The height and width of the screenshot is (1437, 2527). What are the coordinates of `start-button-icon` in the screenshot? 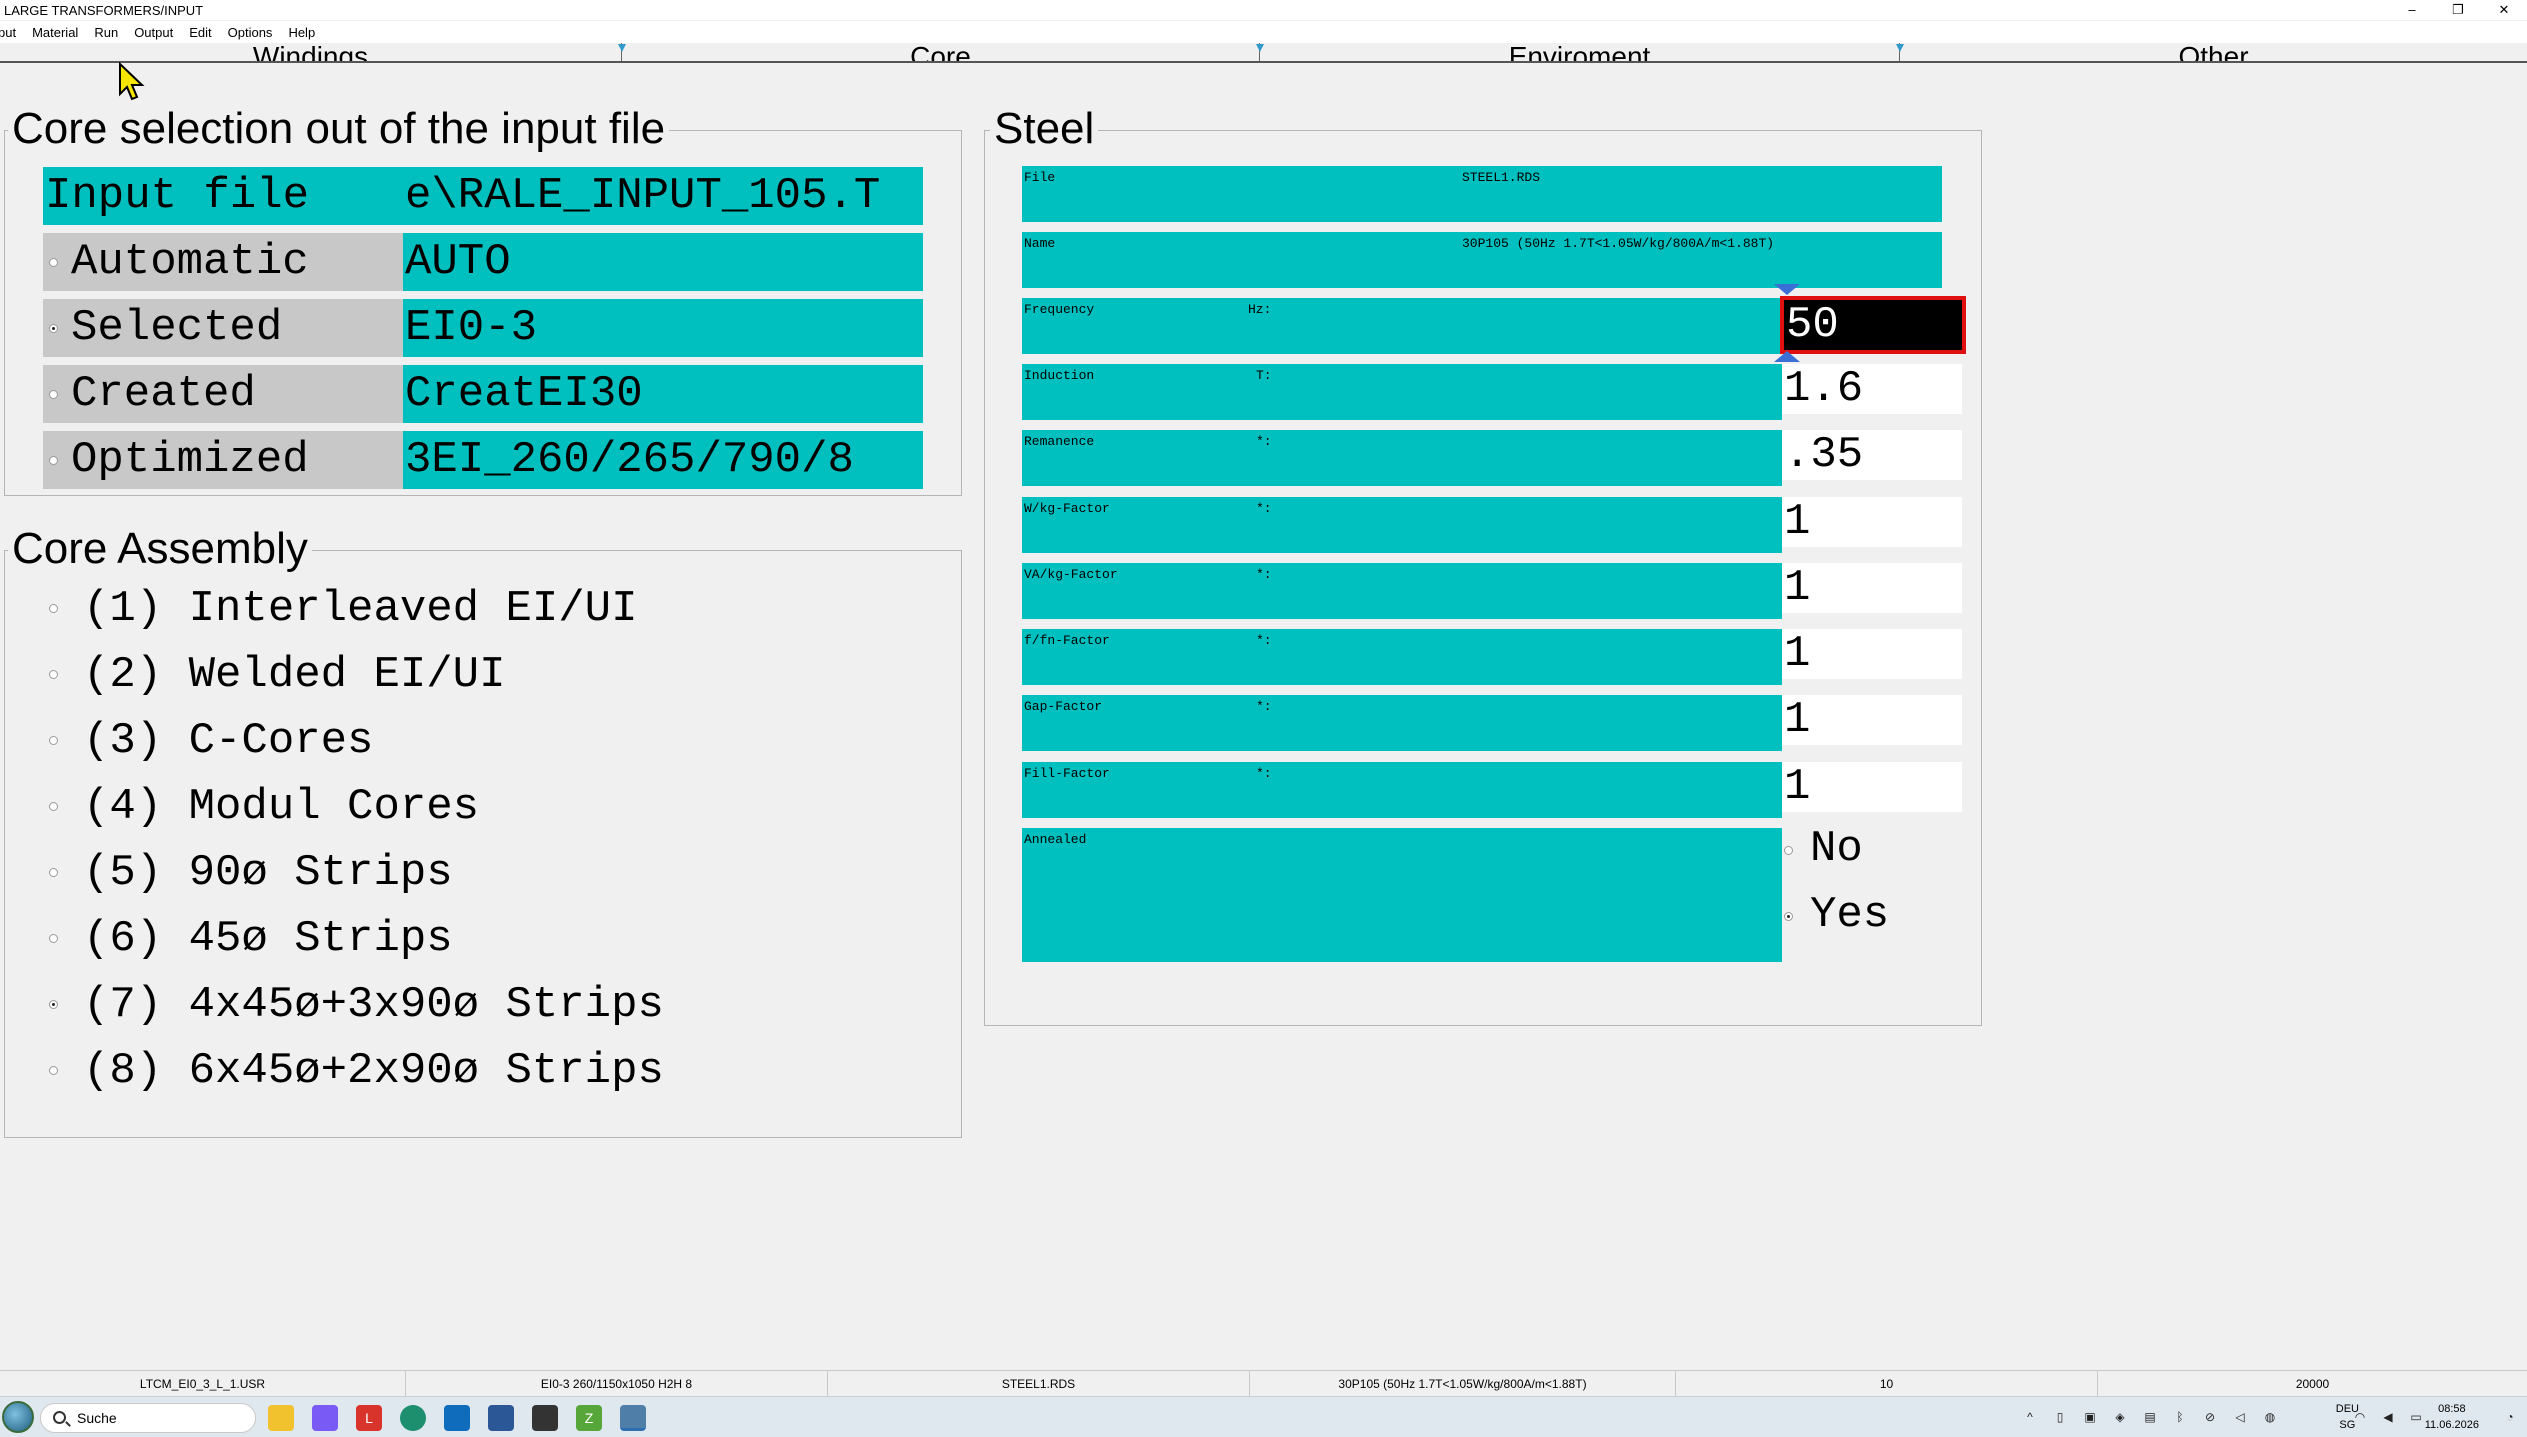 It's located at (18, 1417).